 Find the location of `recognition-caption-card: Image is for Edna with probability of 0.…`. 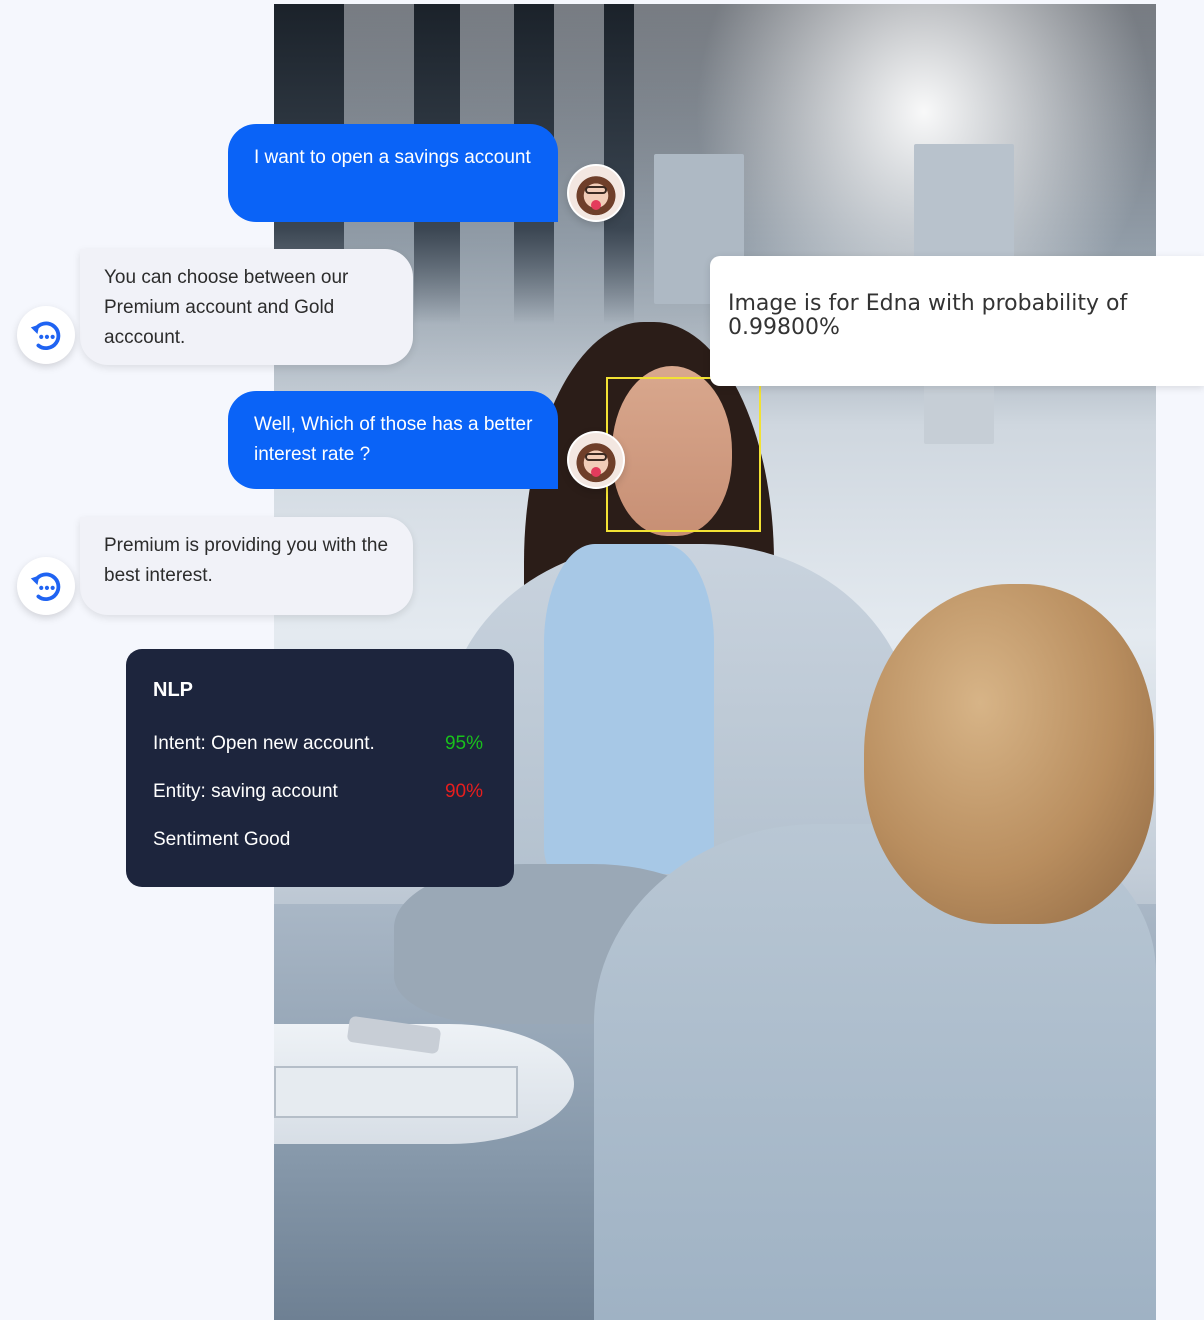

recognition-caption-card: Image is for Edna with probability of 0.… is located at coordinates (957, 321).